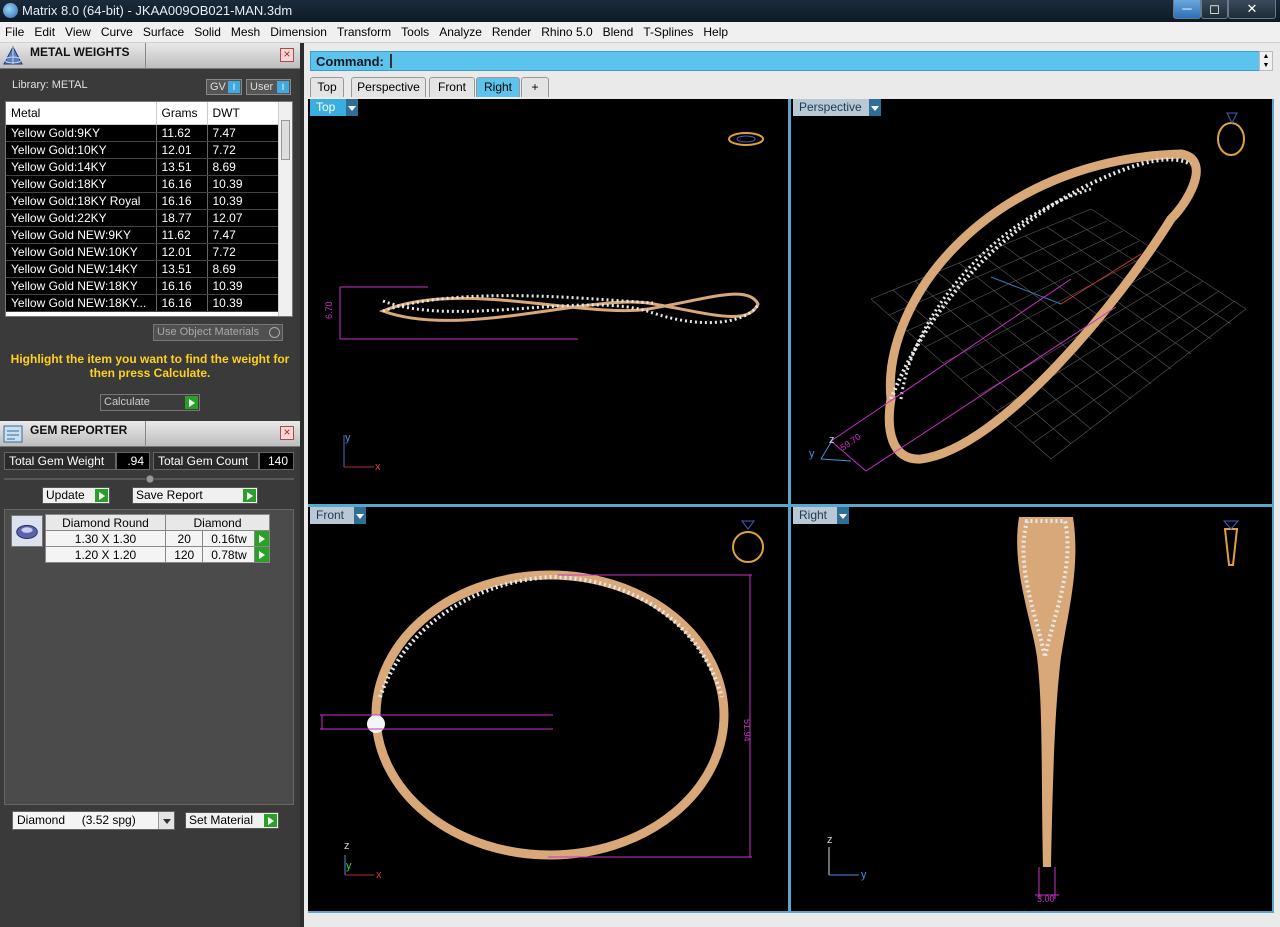 This screenshot has width=1280, height=927. Describe the element at coordinates (391, 61) in the screenshot. I see `command-input` at that location.